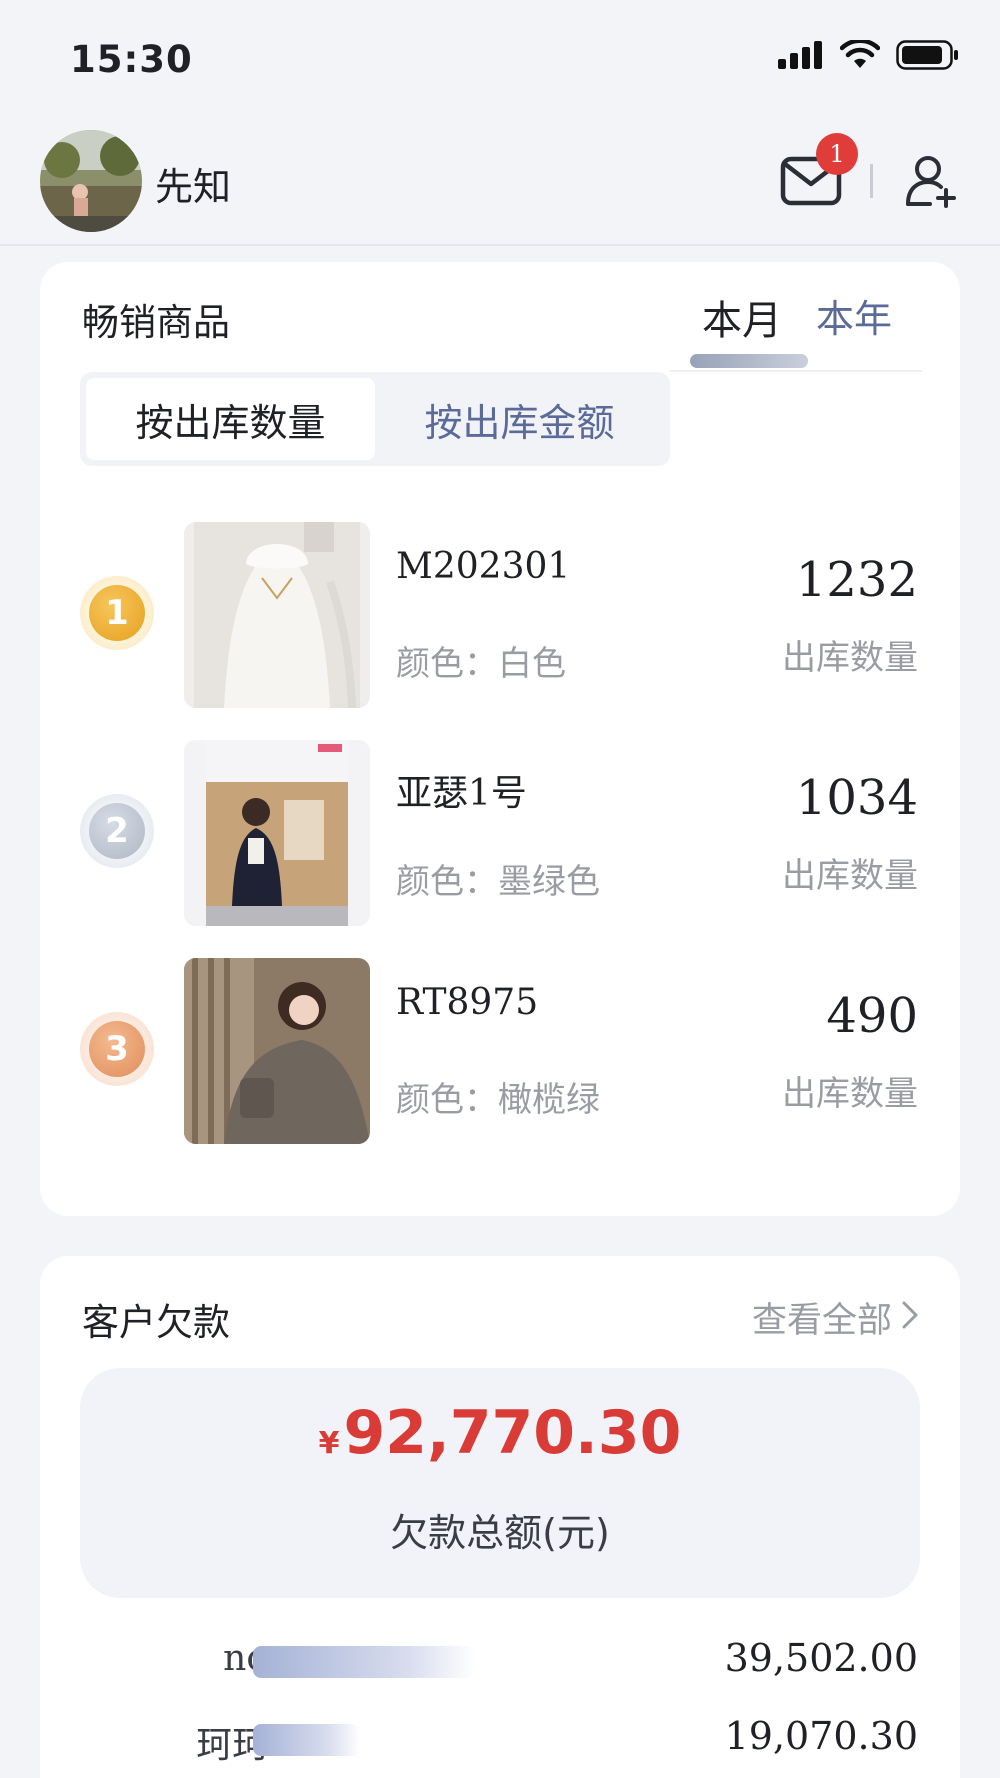 The width and height of the screenshot is (1000, 1778). Describe the element at coordinates (91, 181) in the screenshot. I see `avatar` at that location.